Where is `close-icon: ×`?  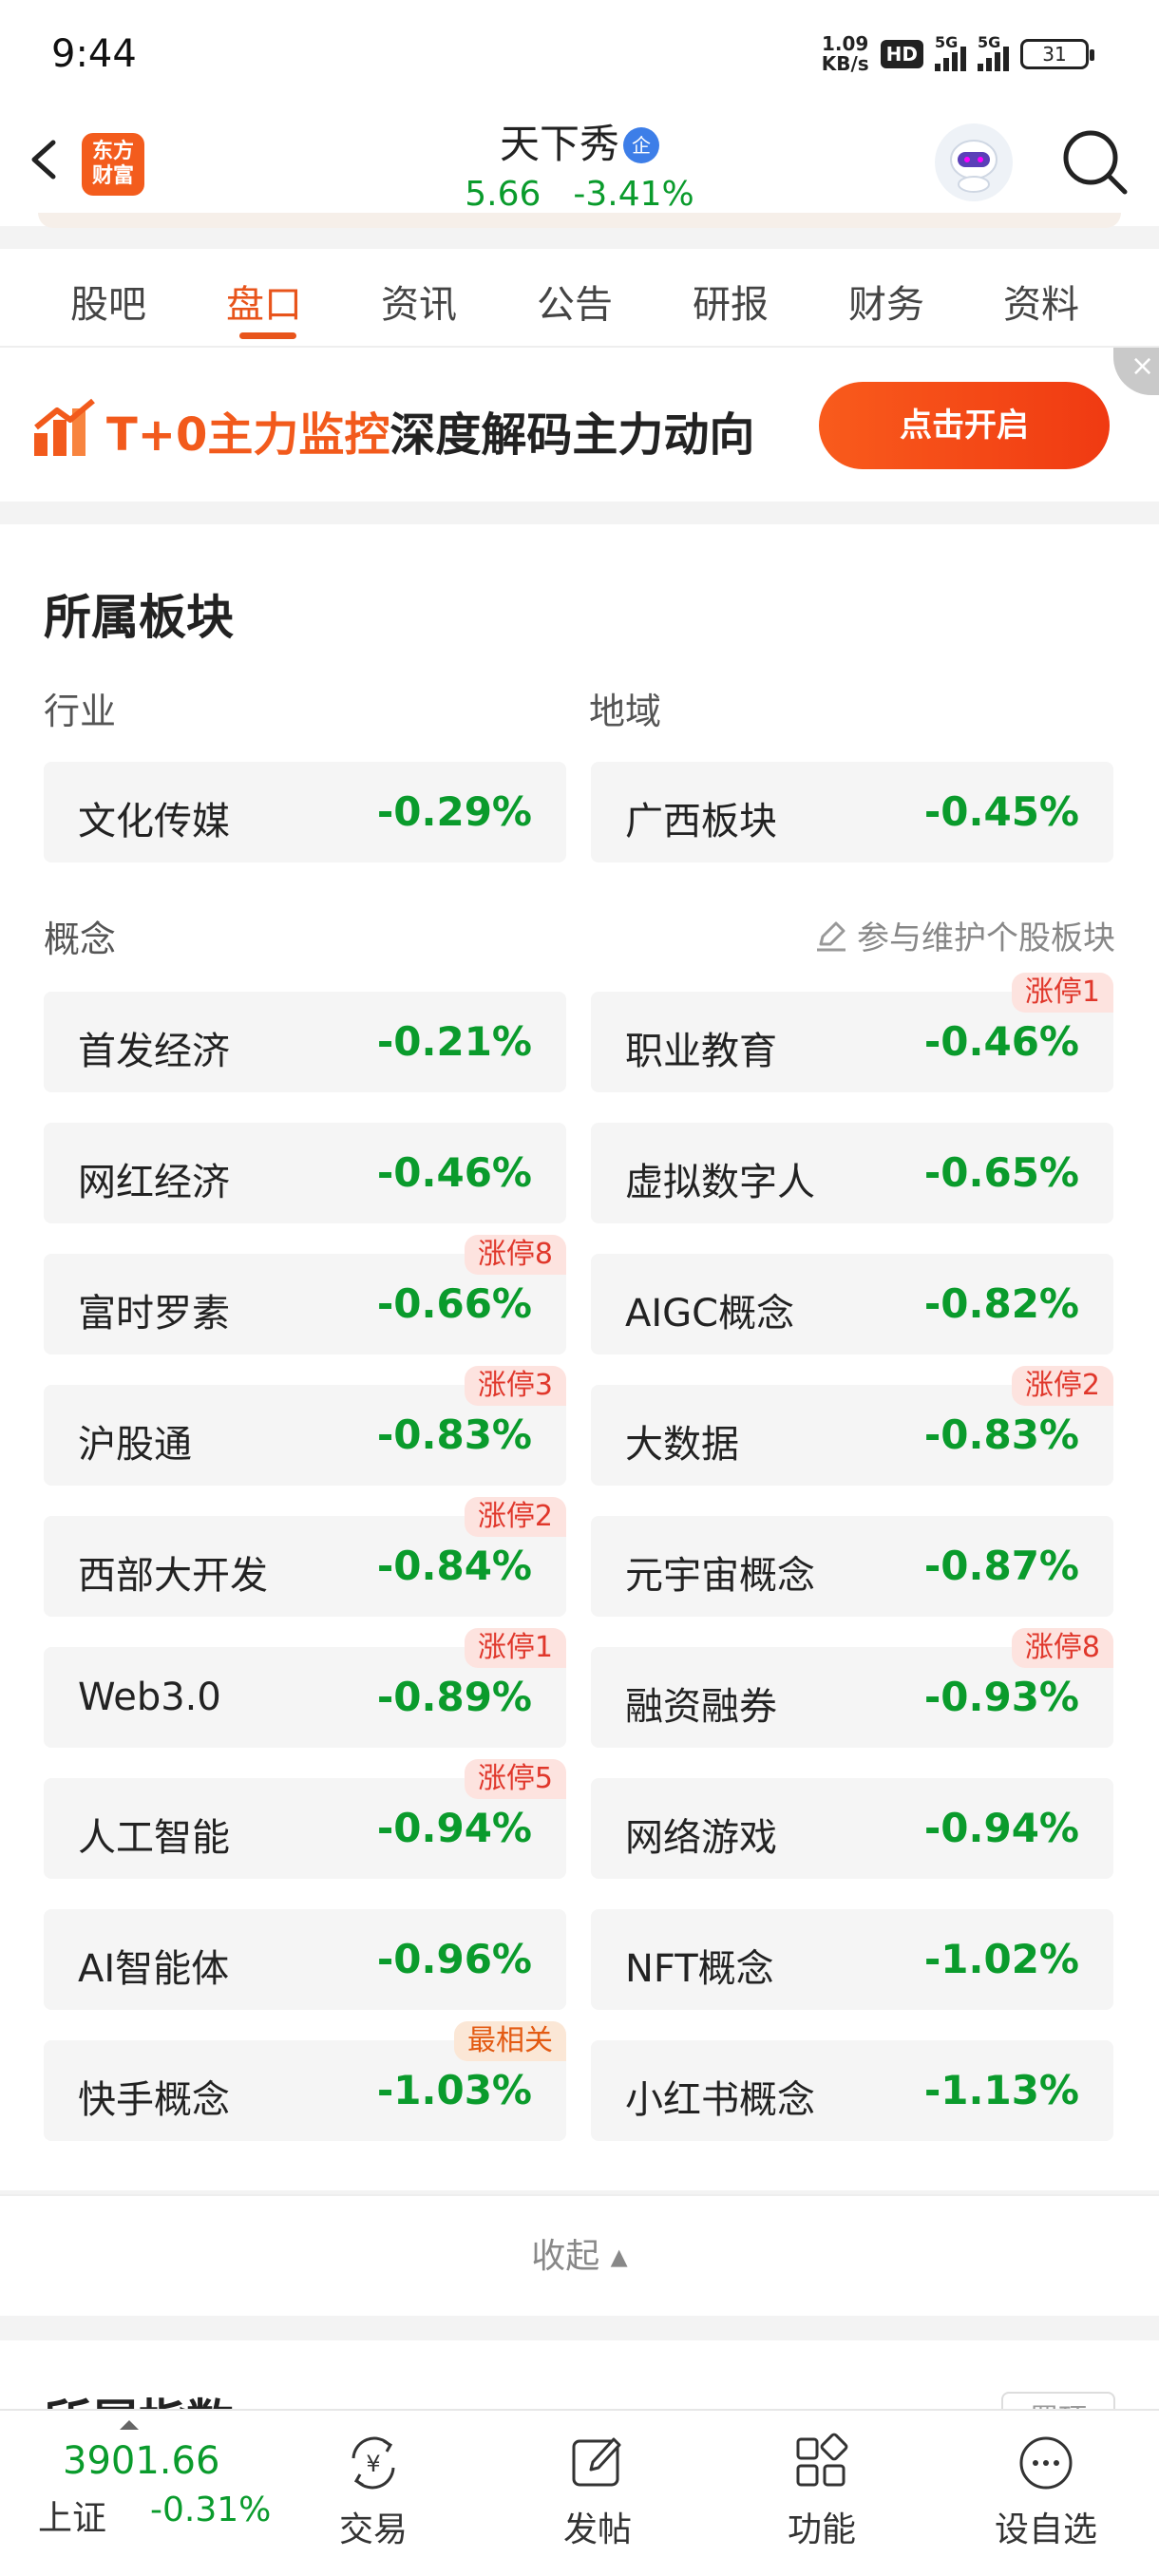 close-icon: × is located at coordinates (1136, 371).